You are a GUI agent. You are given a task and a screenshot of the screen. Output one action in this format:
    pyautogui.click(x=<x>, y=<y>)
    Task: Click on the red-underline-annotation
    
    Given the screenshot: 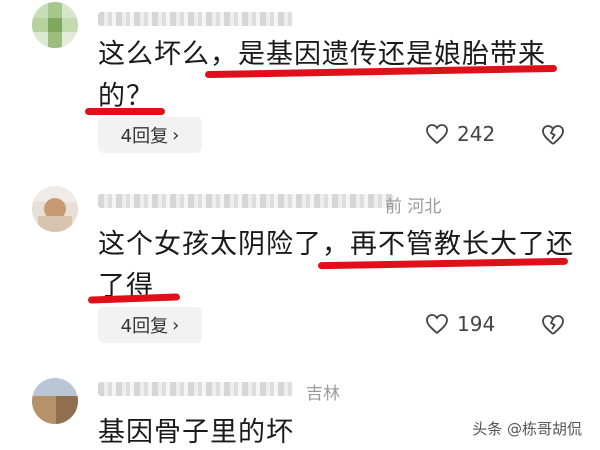 What is the action you would take?
    pyautogui.click(x=125, y=111)
    